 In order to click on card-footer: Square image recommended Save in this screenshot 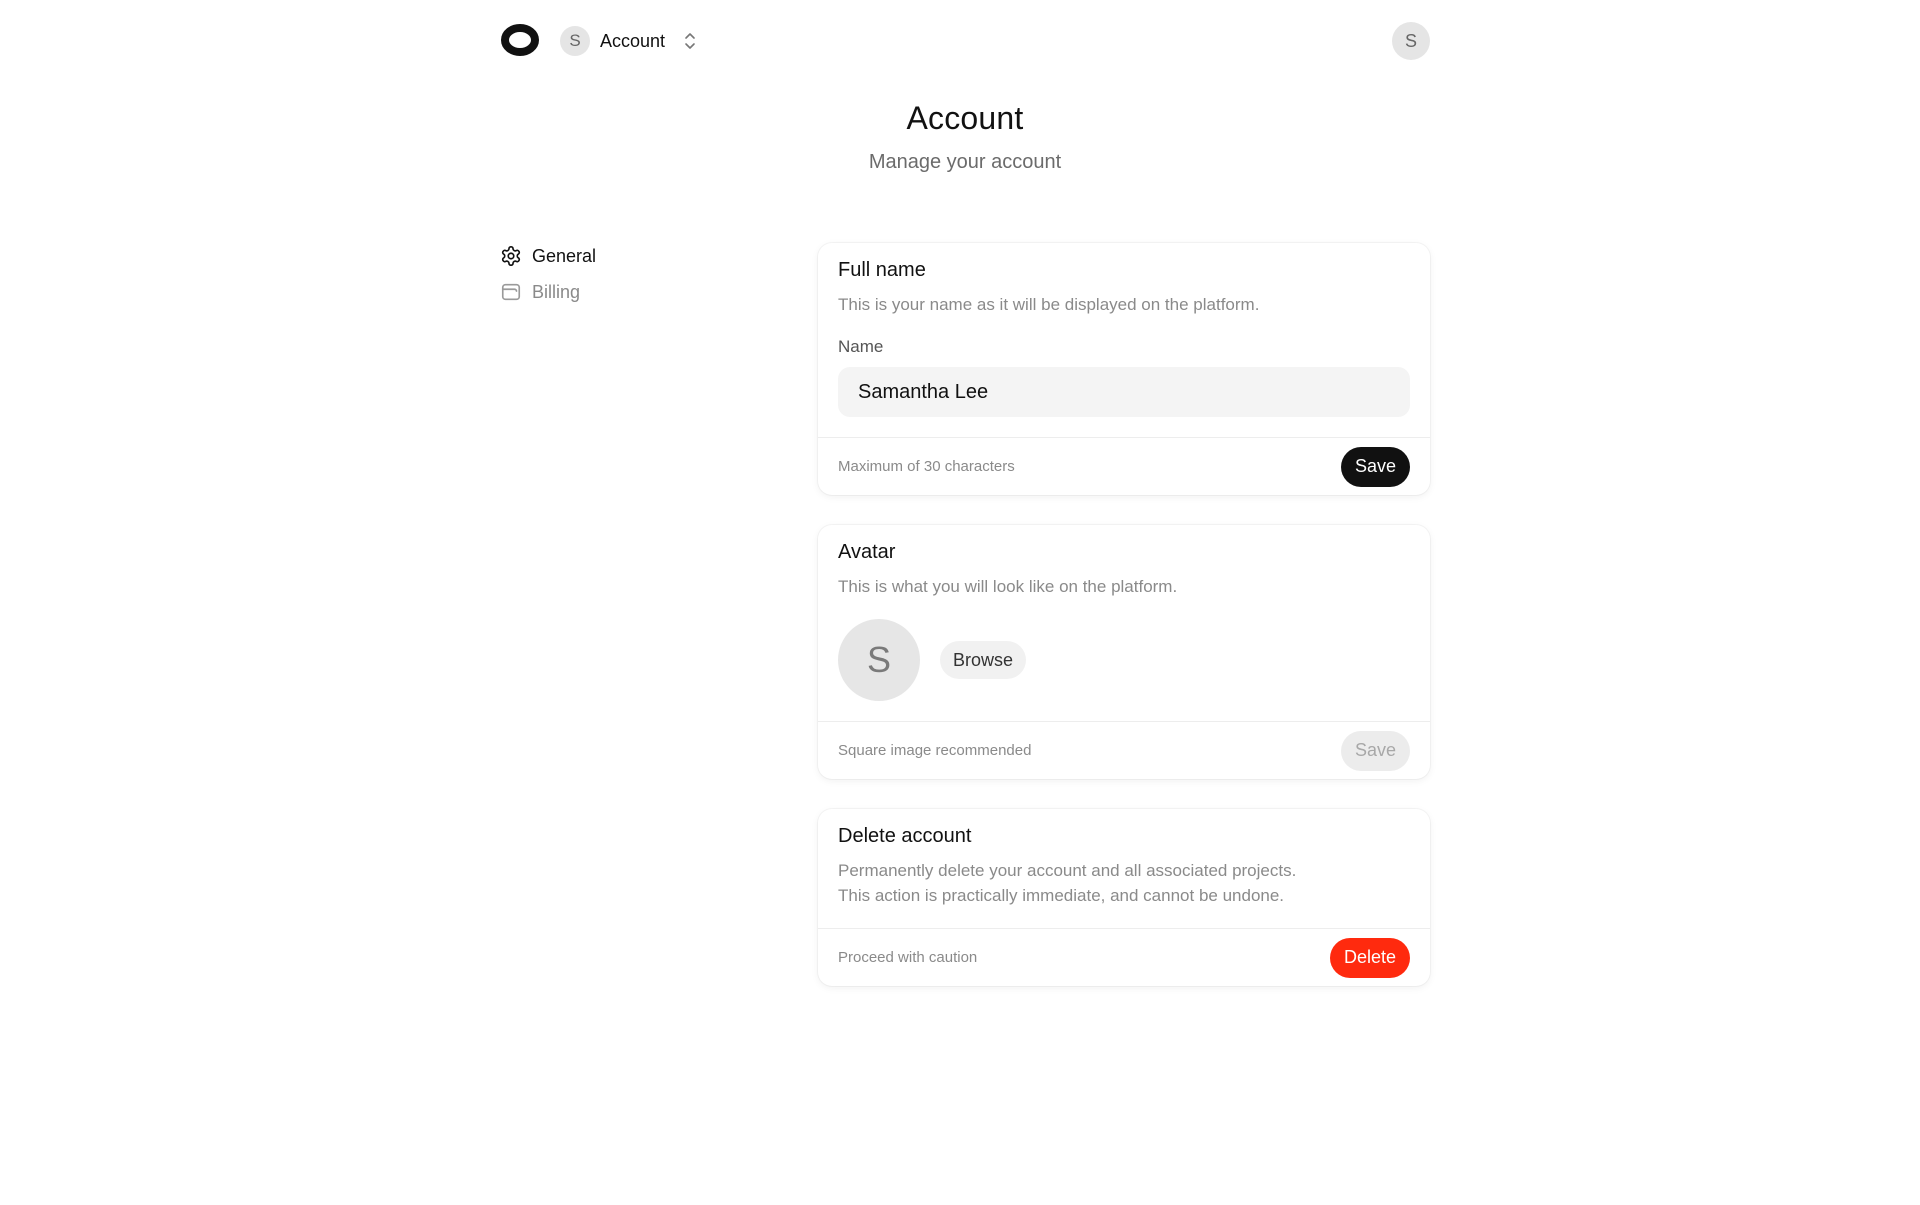, I will do `click(1124, 750)`.